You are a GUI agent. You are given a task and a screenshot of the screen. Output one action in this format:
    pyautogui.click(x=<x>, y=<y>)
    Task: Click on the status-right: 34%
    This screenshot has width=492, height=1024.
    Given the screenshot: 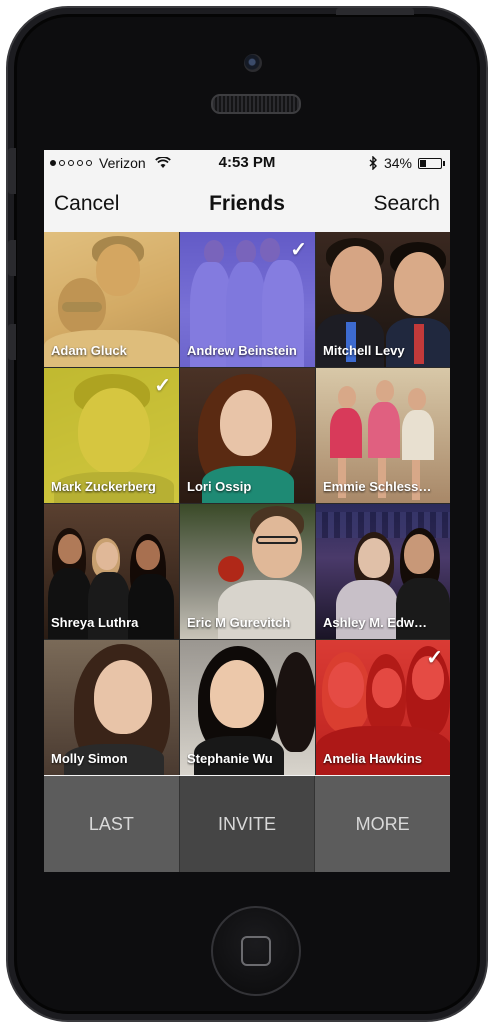 What is the action you would take?
    pyautogui.click(x=407, y=163)
    